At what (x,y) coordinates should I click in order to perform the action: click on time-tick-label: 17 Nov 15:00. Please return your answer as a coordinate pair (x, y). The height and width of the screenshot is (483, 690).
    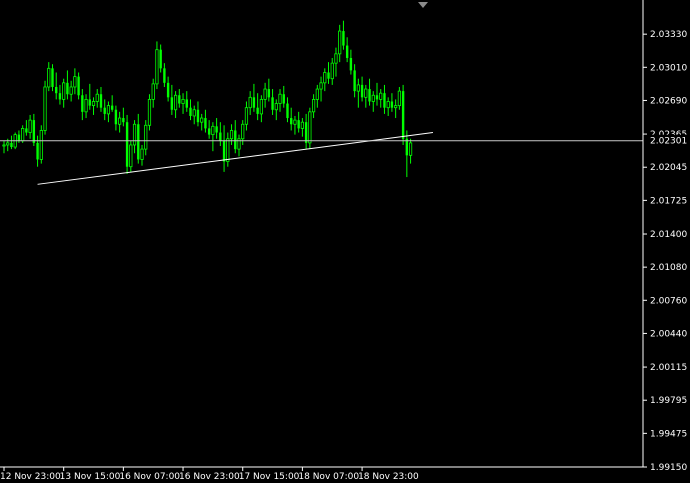
    Looking at the image, I should click on (269, 477).